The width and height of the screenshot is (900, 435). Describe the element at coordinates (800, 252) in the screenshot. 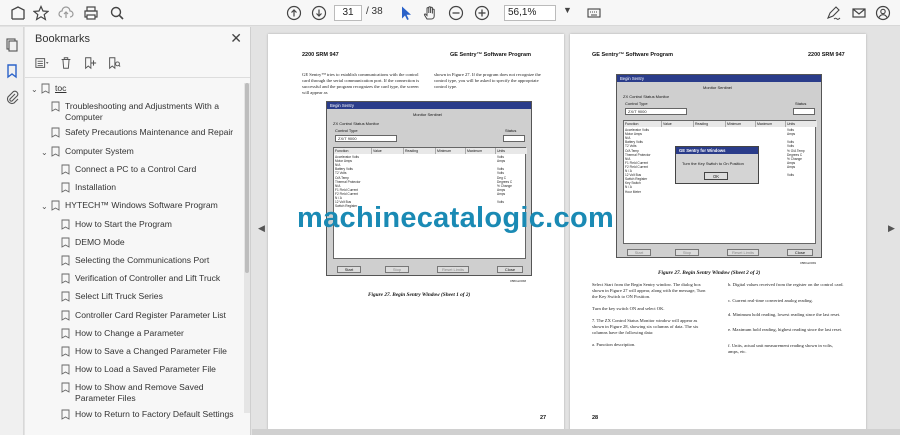

I see `close-button: Close` at that location.